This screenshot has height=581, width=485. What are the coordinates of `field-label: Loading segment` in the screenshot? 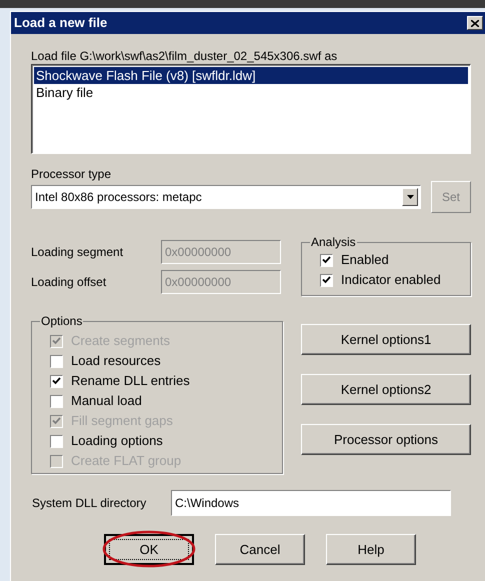 It's located at (77, 252).